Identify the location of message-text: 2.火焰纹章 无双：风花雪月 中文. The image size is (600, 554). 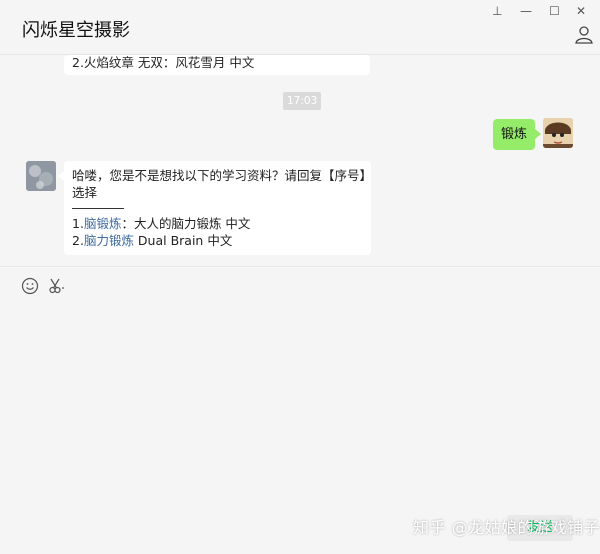
(163, 62).